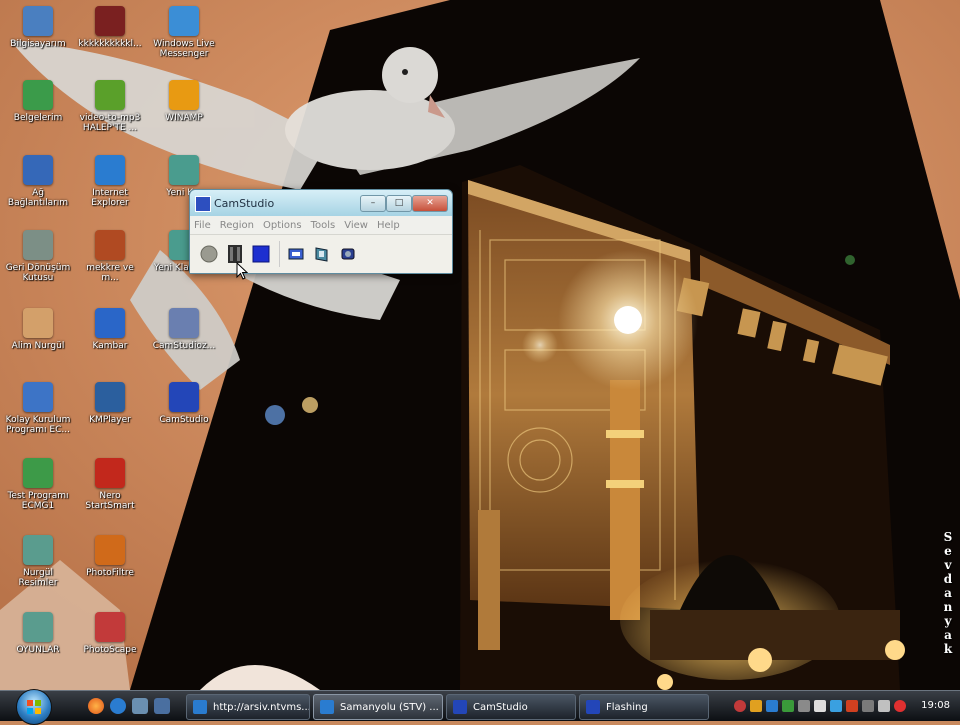 This screenshot has height=725, width=960. I want to click on desktop-icon-label: Alim Nurgül, so click(38, 346).